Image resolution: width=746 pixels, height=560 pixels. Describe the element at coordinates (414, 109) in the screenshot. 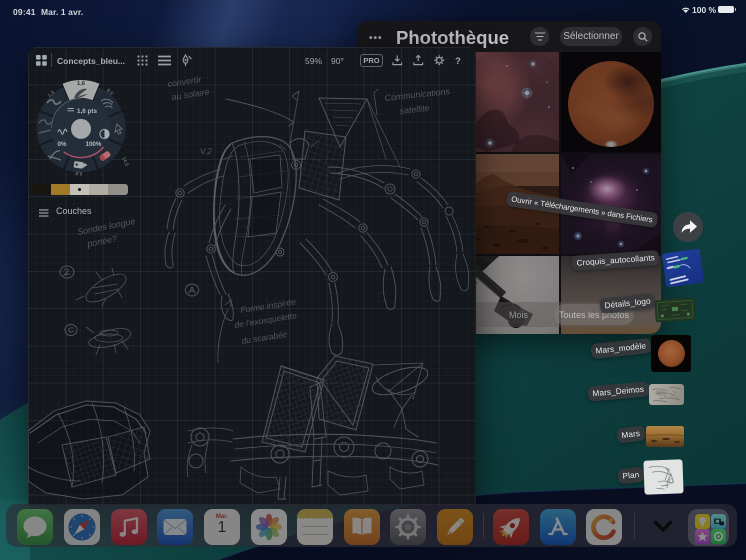

I see `svg-text: satellite` at that location.